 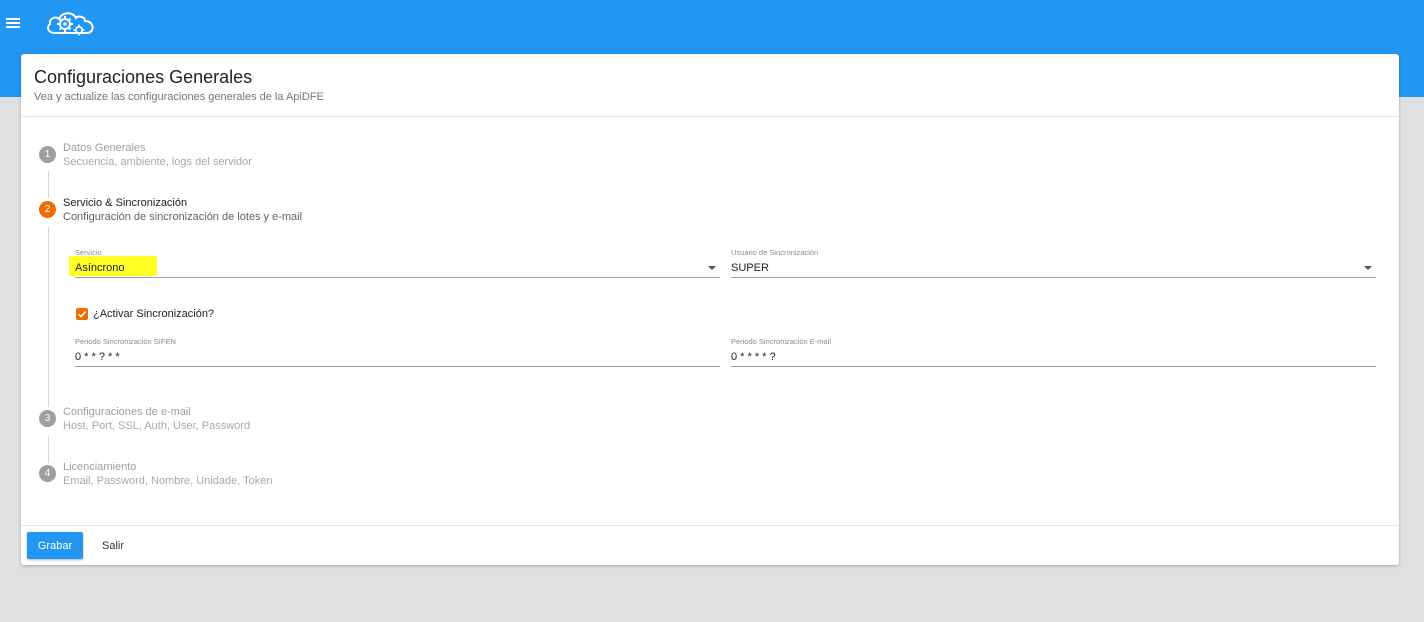 I want to click on servicio-underline, so click(x=397, y=277).